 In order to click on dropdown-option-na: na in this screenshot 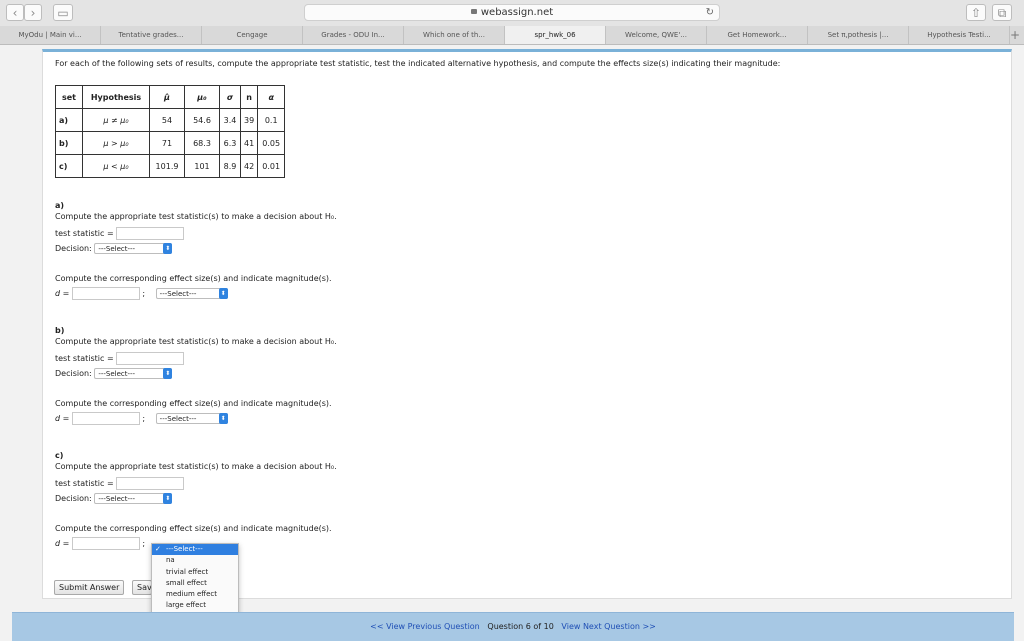, I will do `click(195, 560)`.